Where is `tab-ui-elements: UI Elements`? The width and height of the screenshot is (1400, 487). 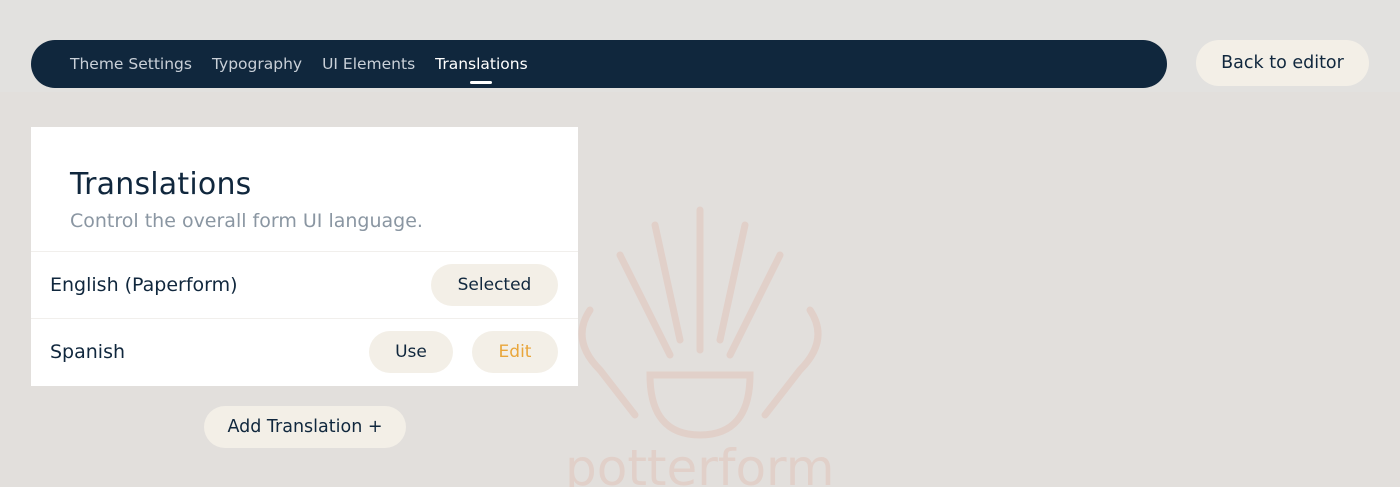
tab-ui-elements: UI Elements is located at coordinates (368, 64).